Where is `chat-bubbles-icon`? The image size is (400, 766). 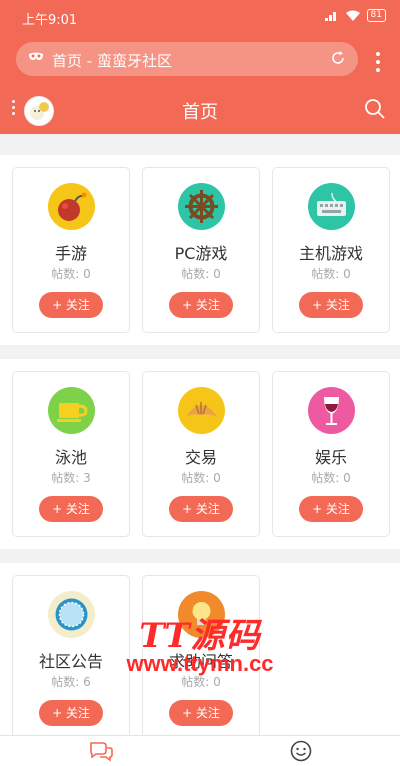 chat-bubbles-icon is located at coordinates (101, 751).